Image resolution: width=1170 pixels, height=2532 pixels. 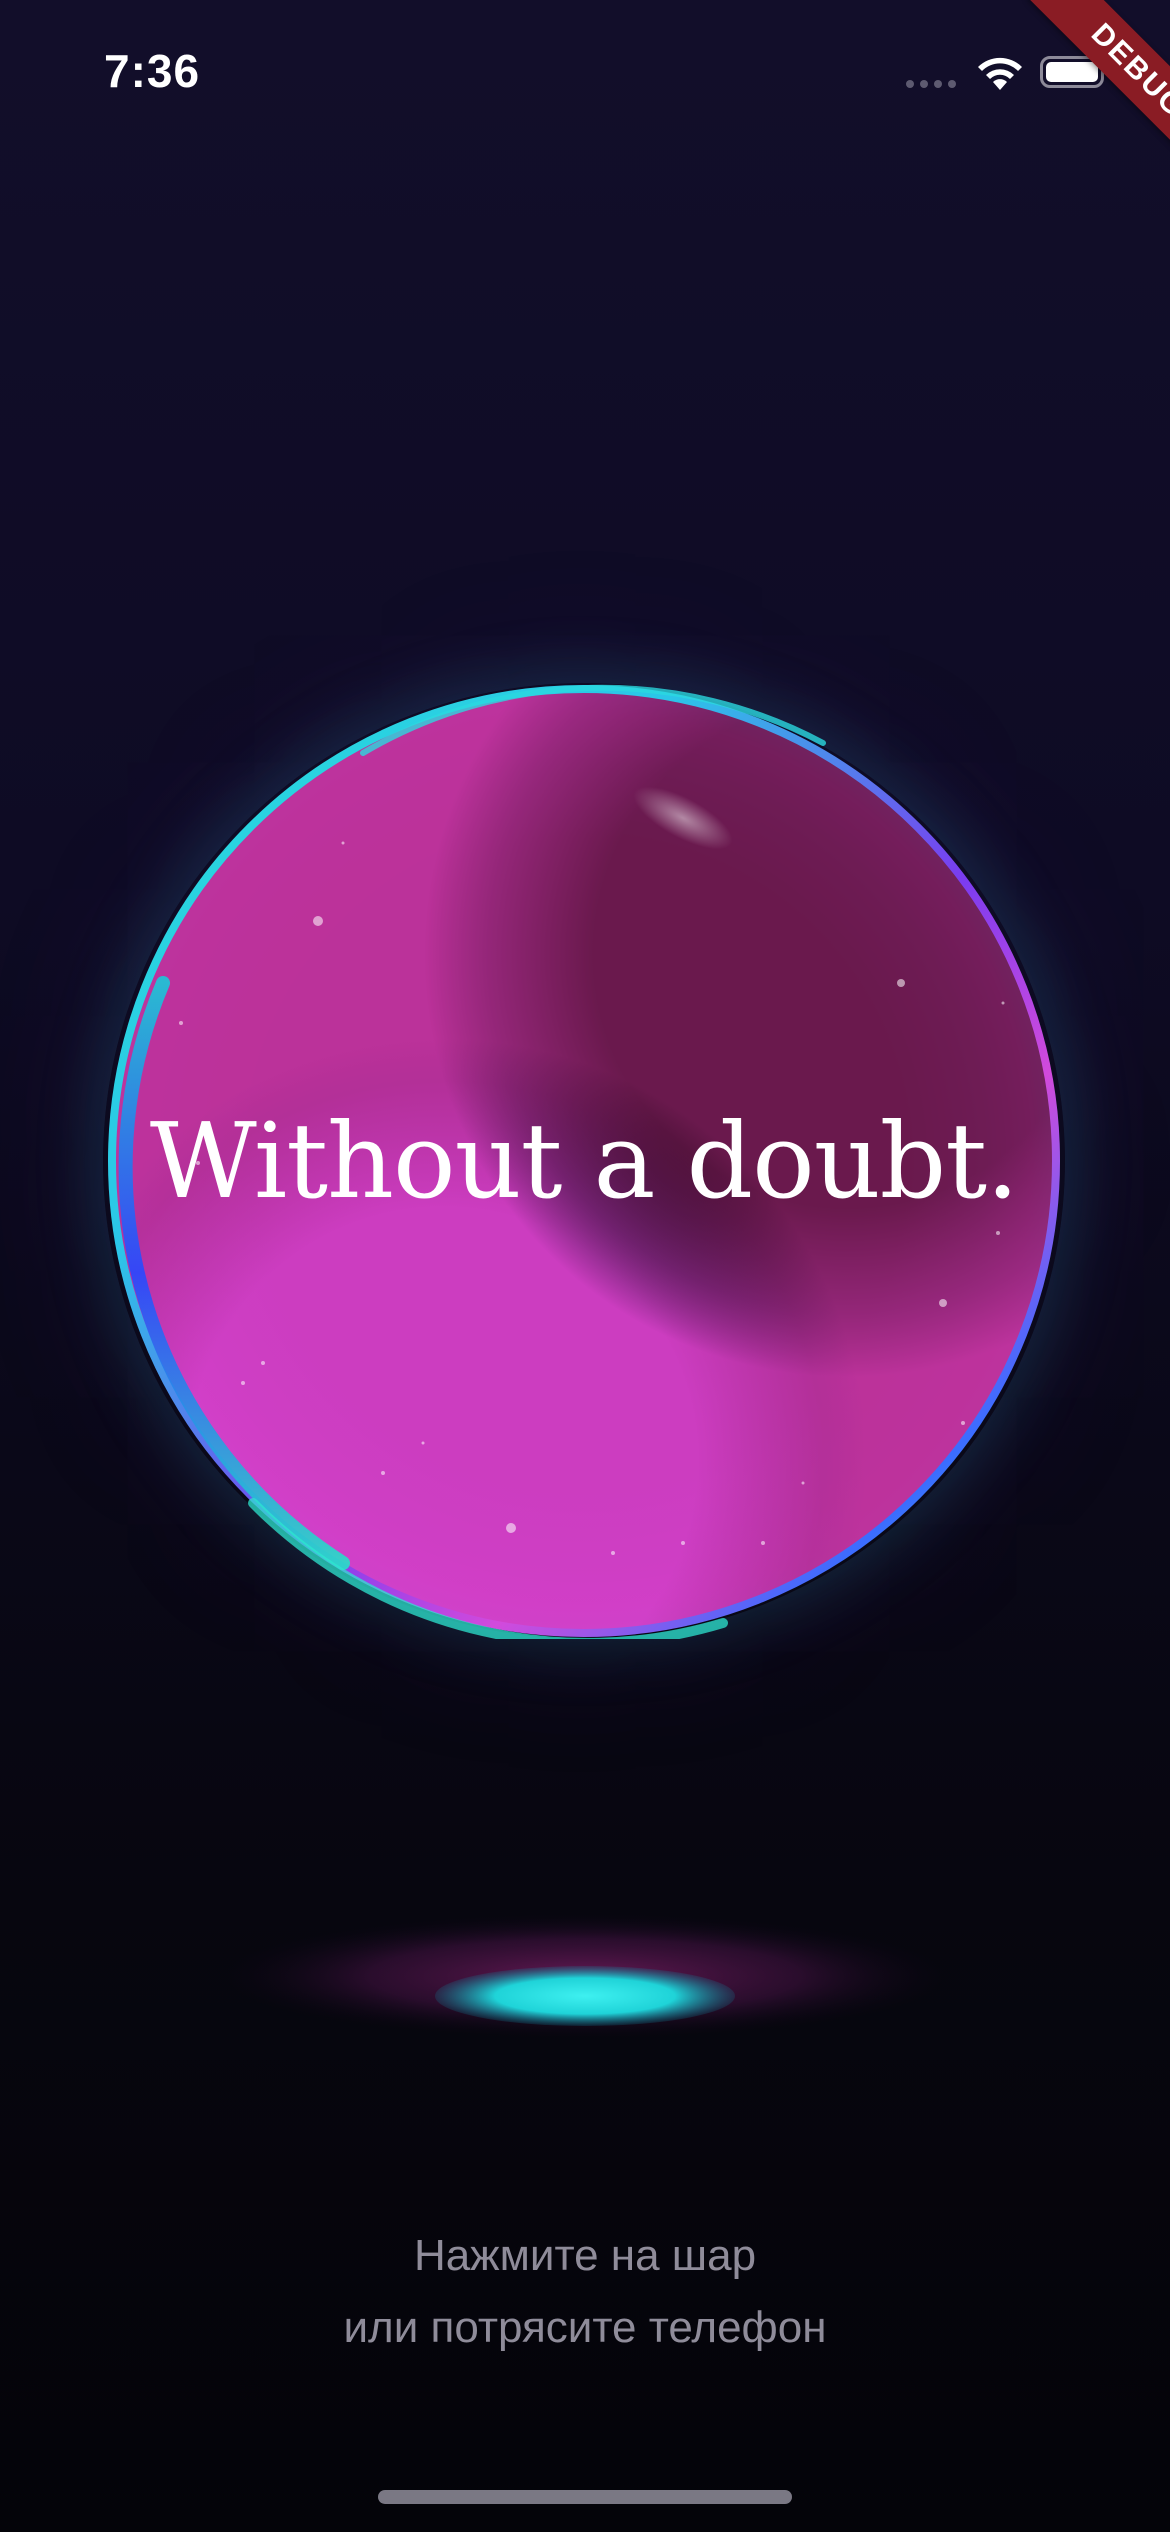 I want to click on status-time: 7:36, so click(x=152, y=71).